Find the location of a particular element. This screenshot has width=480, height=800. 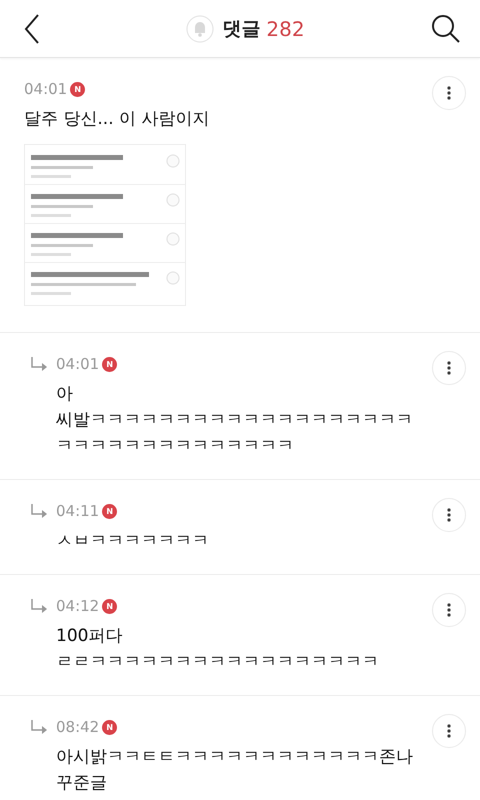

comment-text: 아시밝ㅋㅋㅌㅌㅋㅋㅋㅋㅋㅋㅋㅋㅋㅋㅋㅋ존나꾸준글 is located at coordinates (235, 770).